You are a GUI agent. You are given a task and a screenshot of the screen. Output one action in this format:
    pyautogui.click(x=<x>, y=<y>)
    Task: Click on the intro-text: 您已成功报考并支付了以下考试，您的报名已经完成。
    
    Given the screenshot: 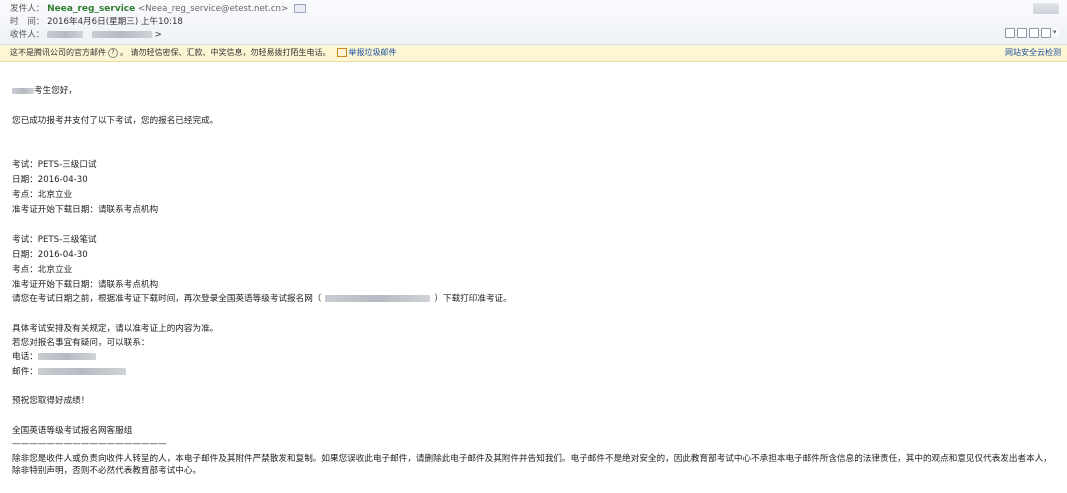 What is the action you would take?
    pyautogui.click(x=115, y=121)
    